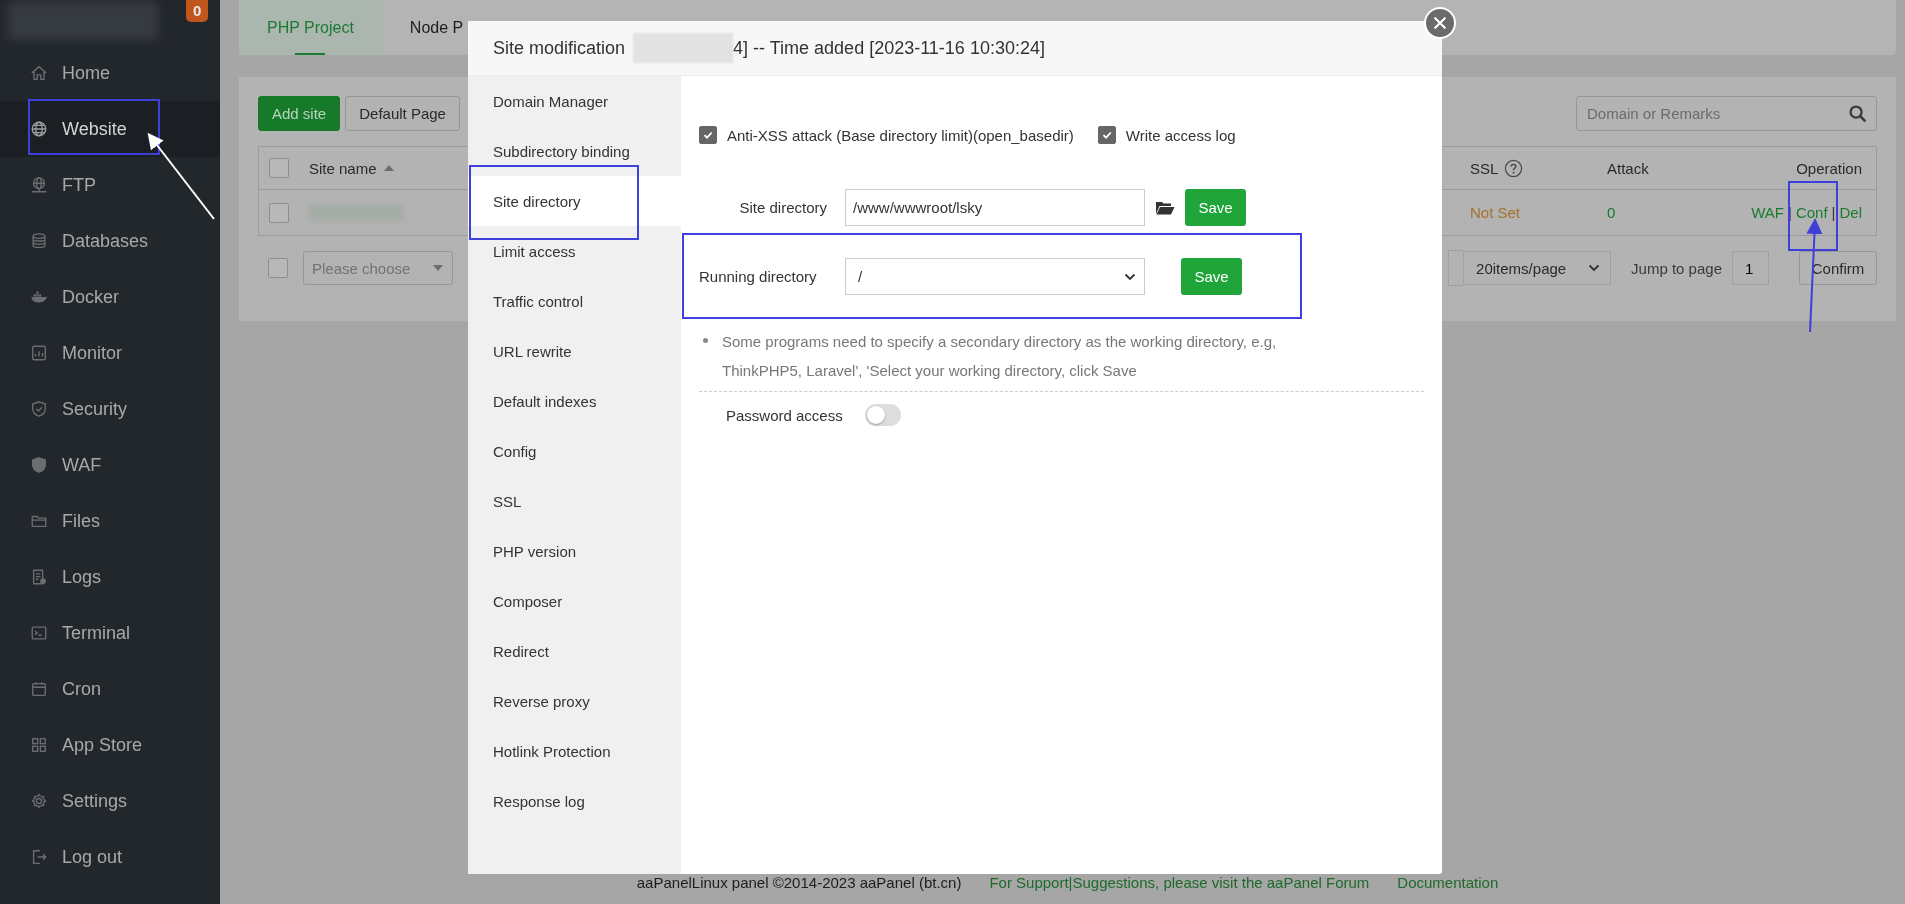  Describe the element at coordinates (39, 801) in the screenshot. I see `gear-icon` at that location.